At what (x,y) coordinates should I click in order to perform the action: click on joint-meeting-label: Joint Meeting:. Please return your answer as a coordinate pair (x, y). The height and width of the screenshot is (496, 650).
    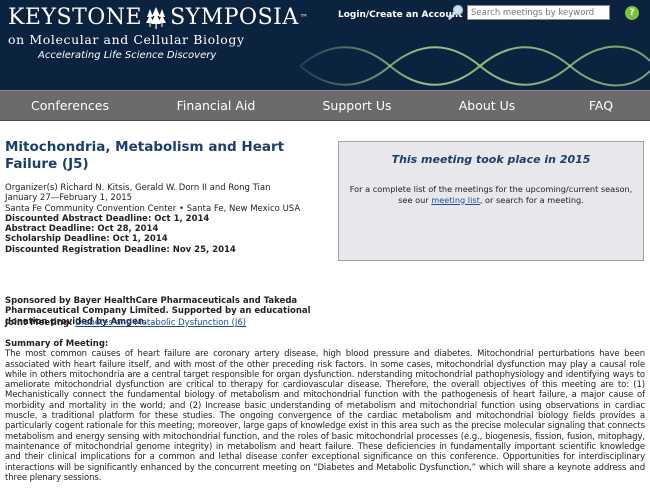
    Looking at the image, I should click on (39, 323).